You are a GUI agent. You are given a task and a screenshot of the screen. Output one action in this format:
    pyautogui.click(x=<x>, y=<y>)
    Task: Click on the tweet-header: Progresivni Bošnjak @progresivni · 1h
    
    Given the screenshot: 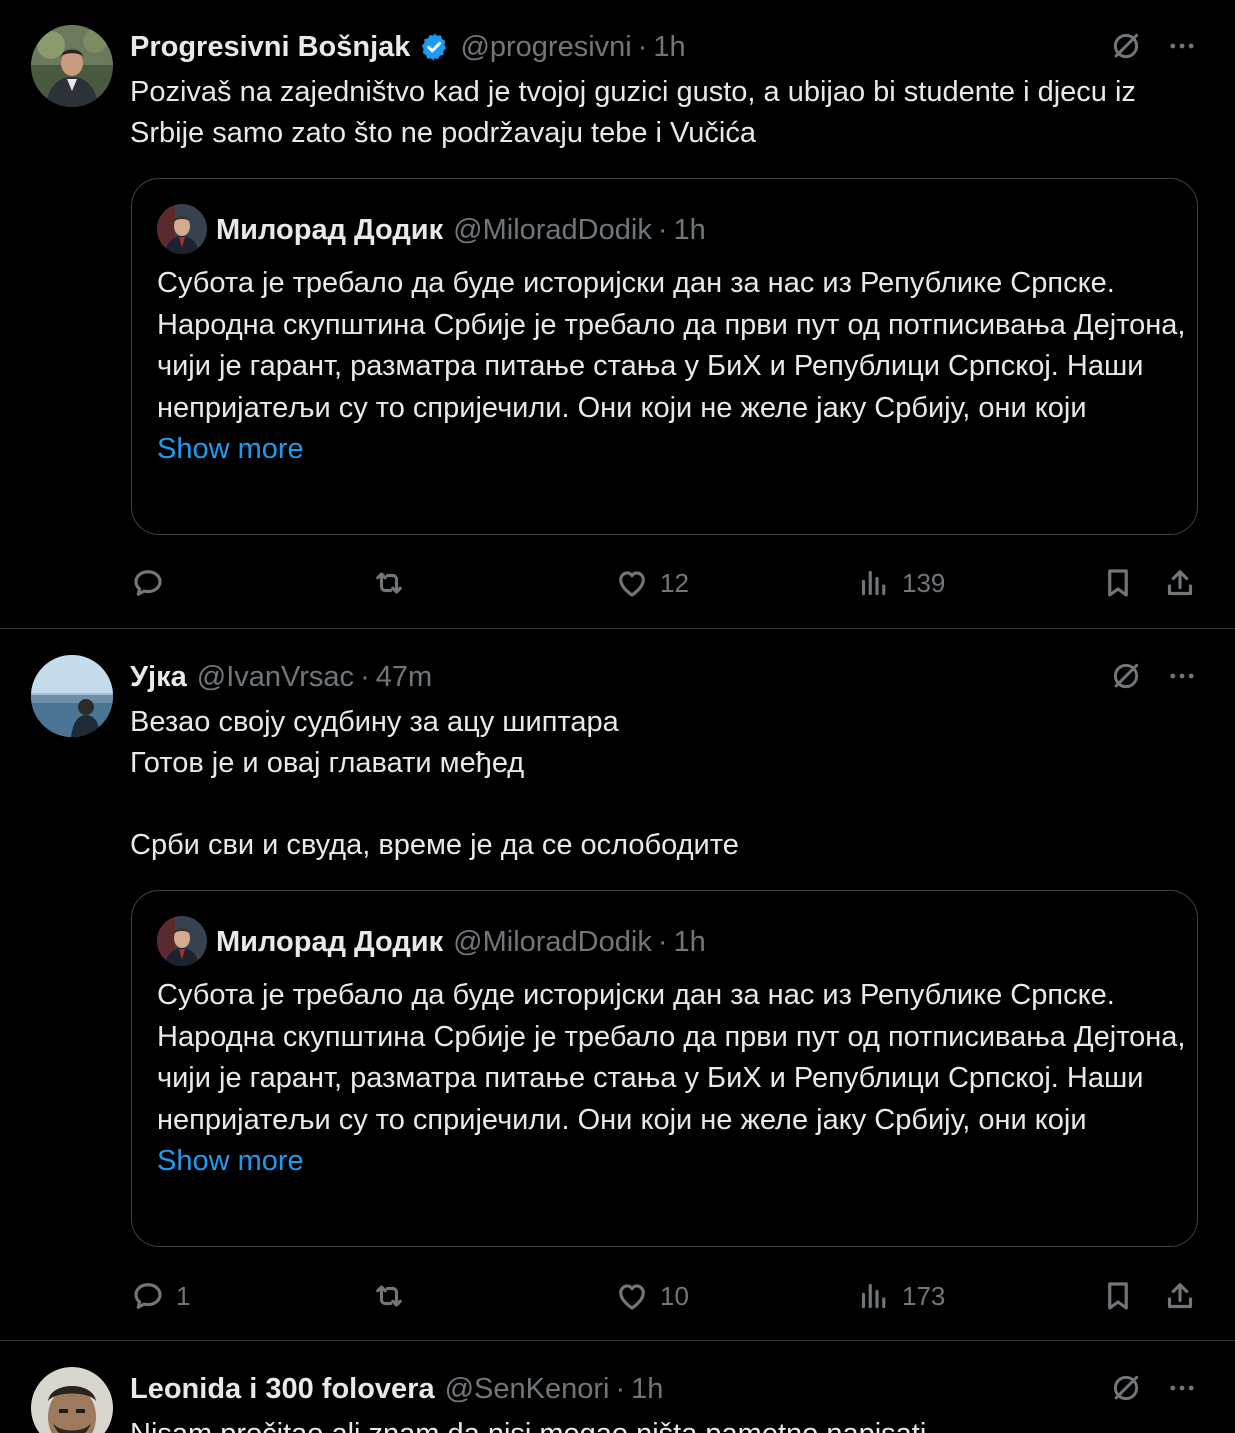 What is the action you would take?
    pyautogui.click(x=408, y=47)
    